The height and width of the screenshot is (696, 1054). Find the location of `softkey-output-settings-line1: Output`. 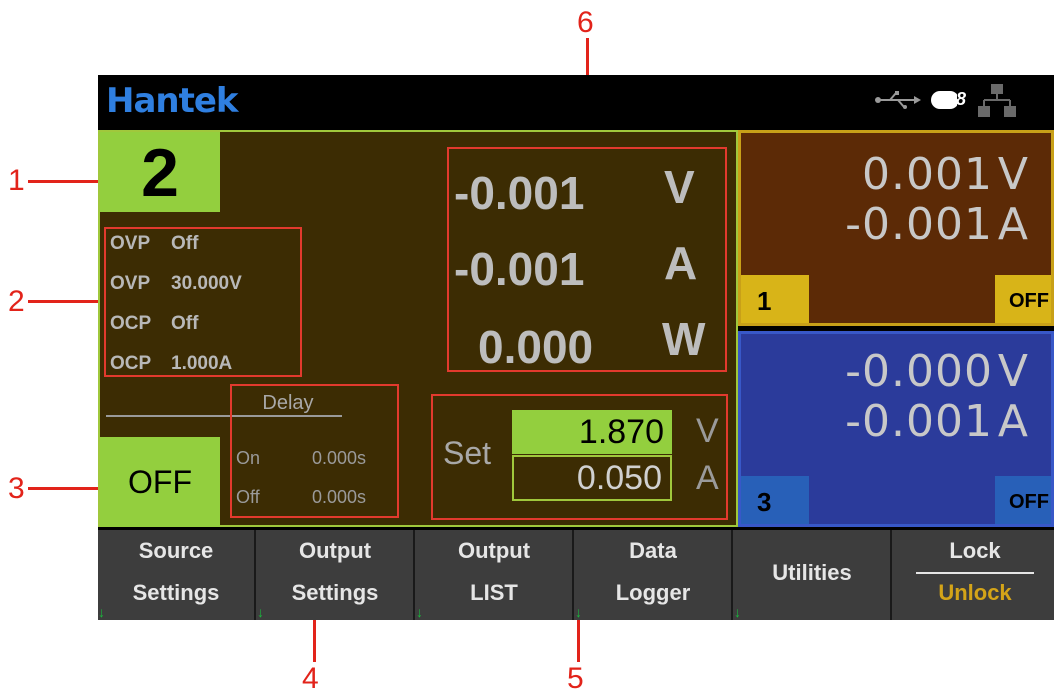

softkey-output-settings-line1: Output is located at coordinates (335, 550).